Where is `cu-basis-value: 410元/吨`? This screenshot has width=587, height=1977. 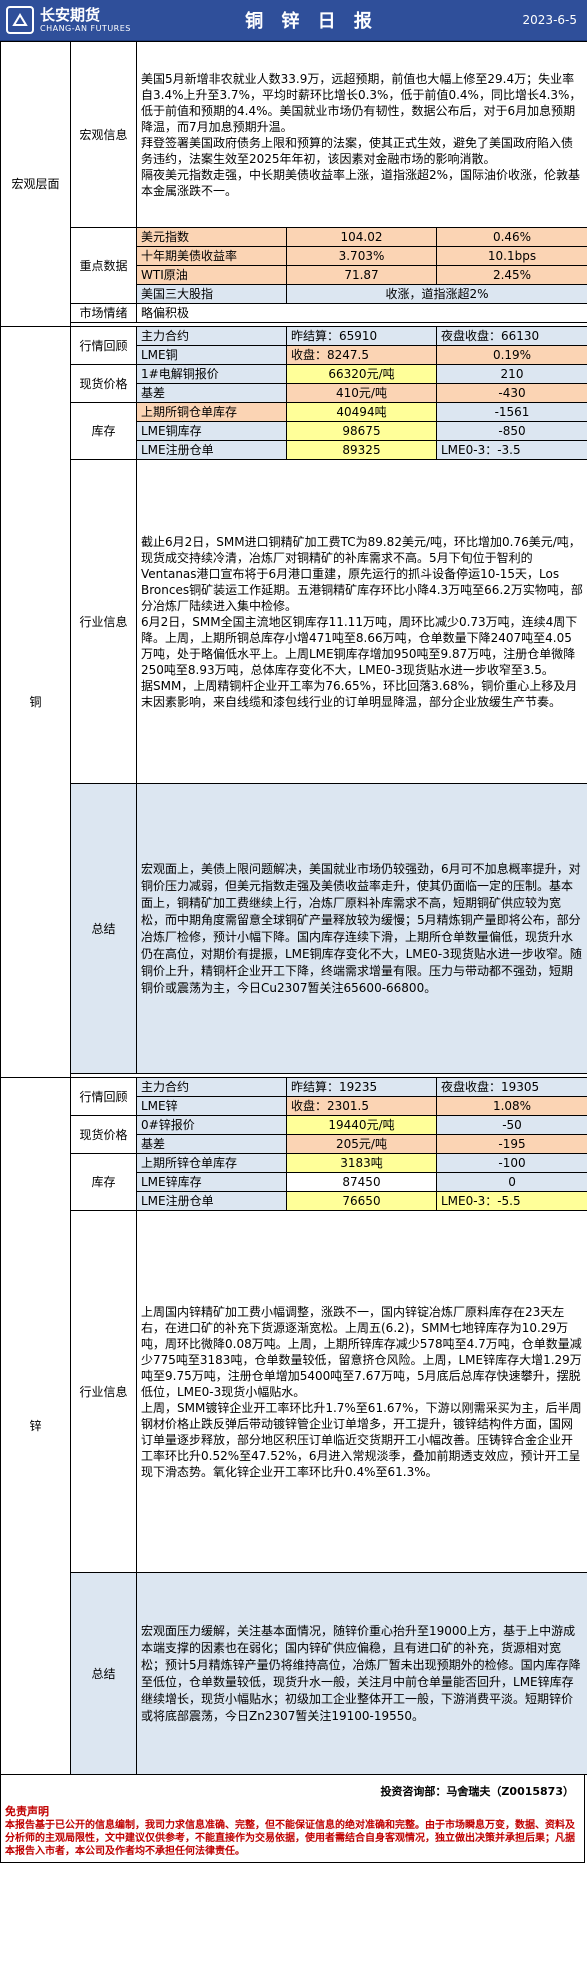 cu-basis-value: 410元/吨 is located at coordinates (361, 393).